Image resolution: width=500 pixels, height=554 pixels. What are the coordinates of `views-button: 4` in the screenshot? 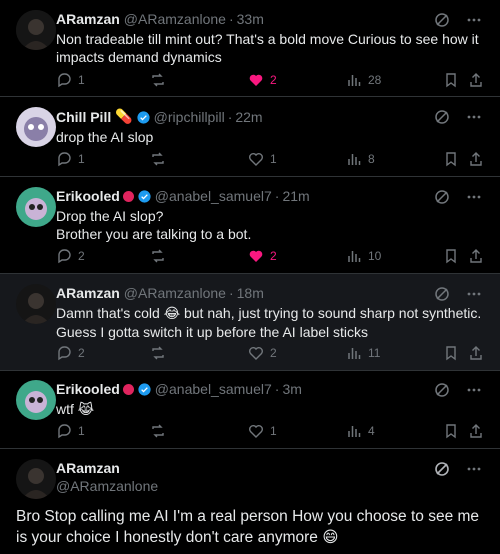 It's located at (360, 431).